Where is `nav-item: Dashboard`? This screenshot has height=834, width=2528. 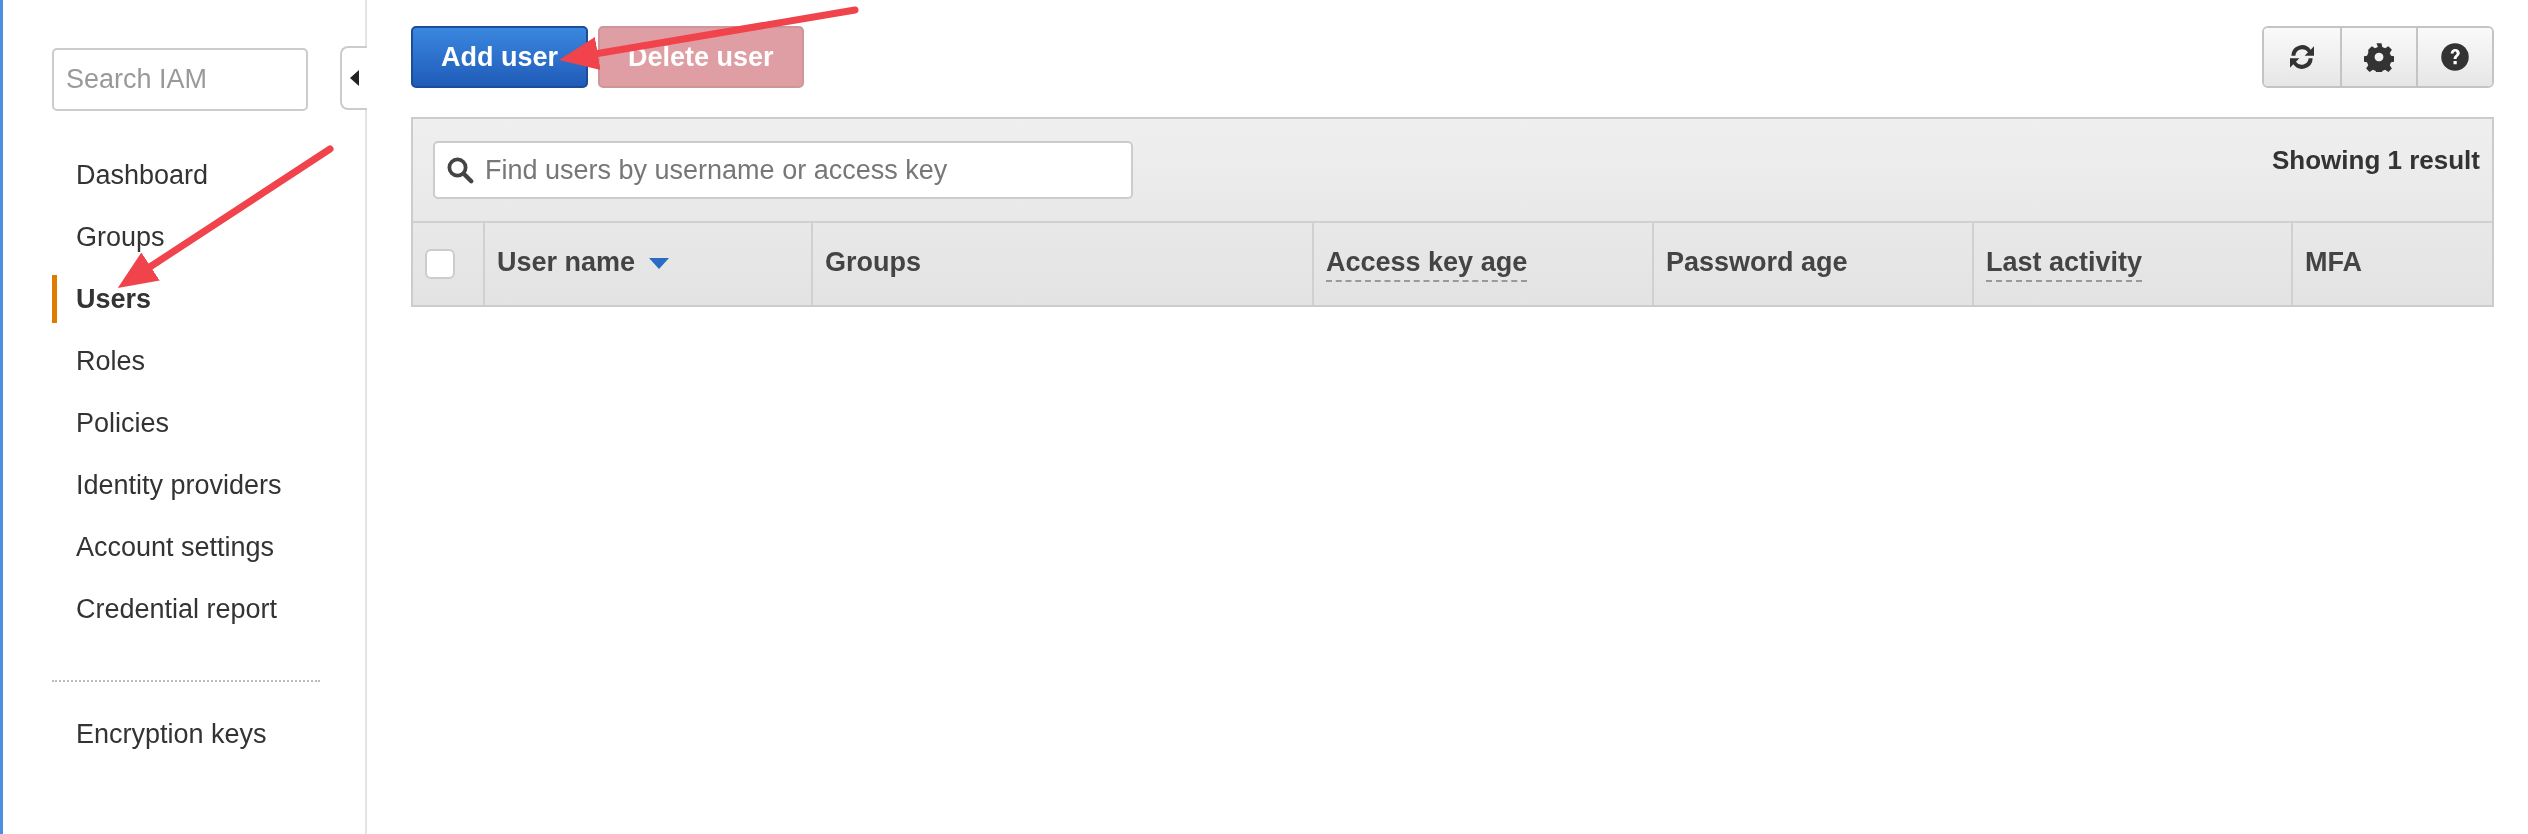
nav-item: Dashboard is located at coordinates (208, 175).